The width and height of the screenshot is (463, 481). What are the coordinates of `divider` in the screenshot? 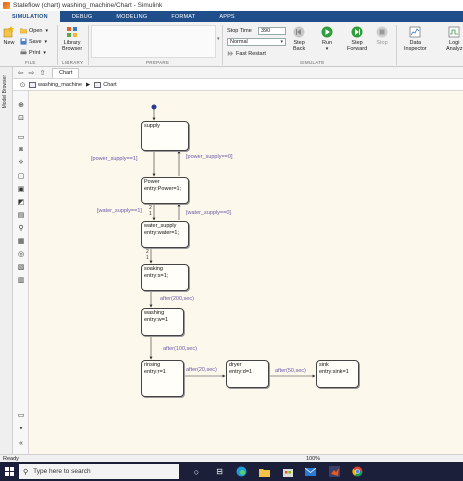 It's located at (88, 45).